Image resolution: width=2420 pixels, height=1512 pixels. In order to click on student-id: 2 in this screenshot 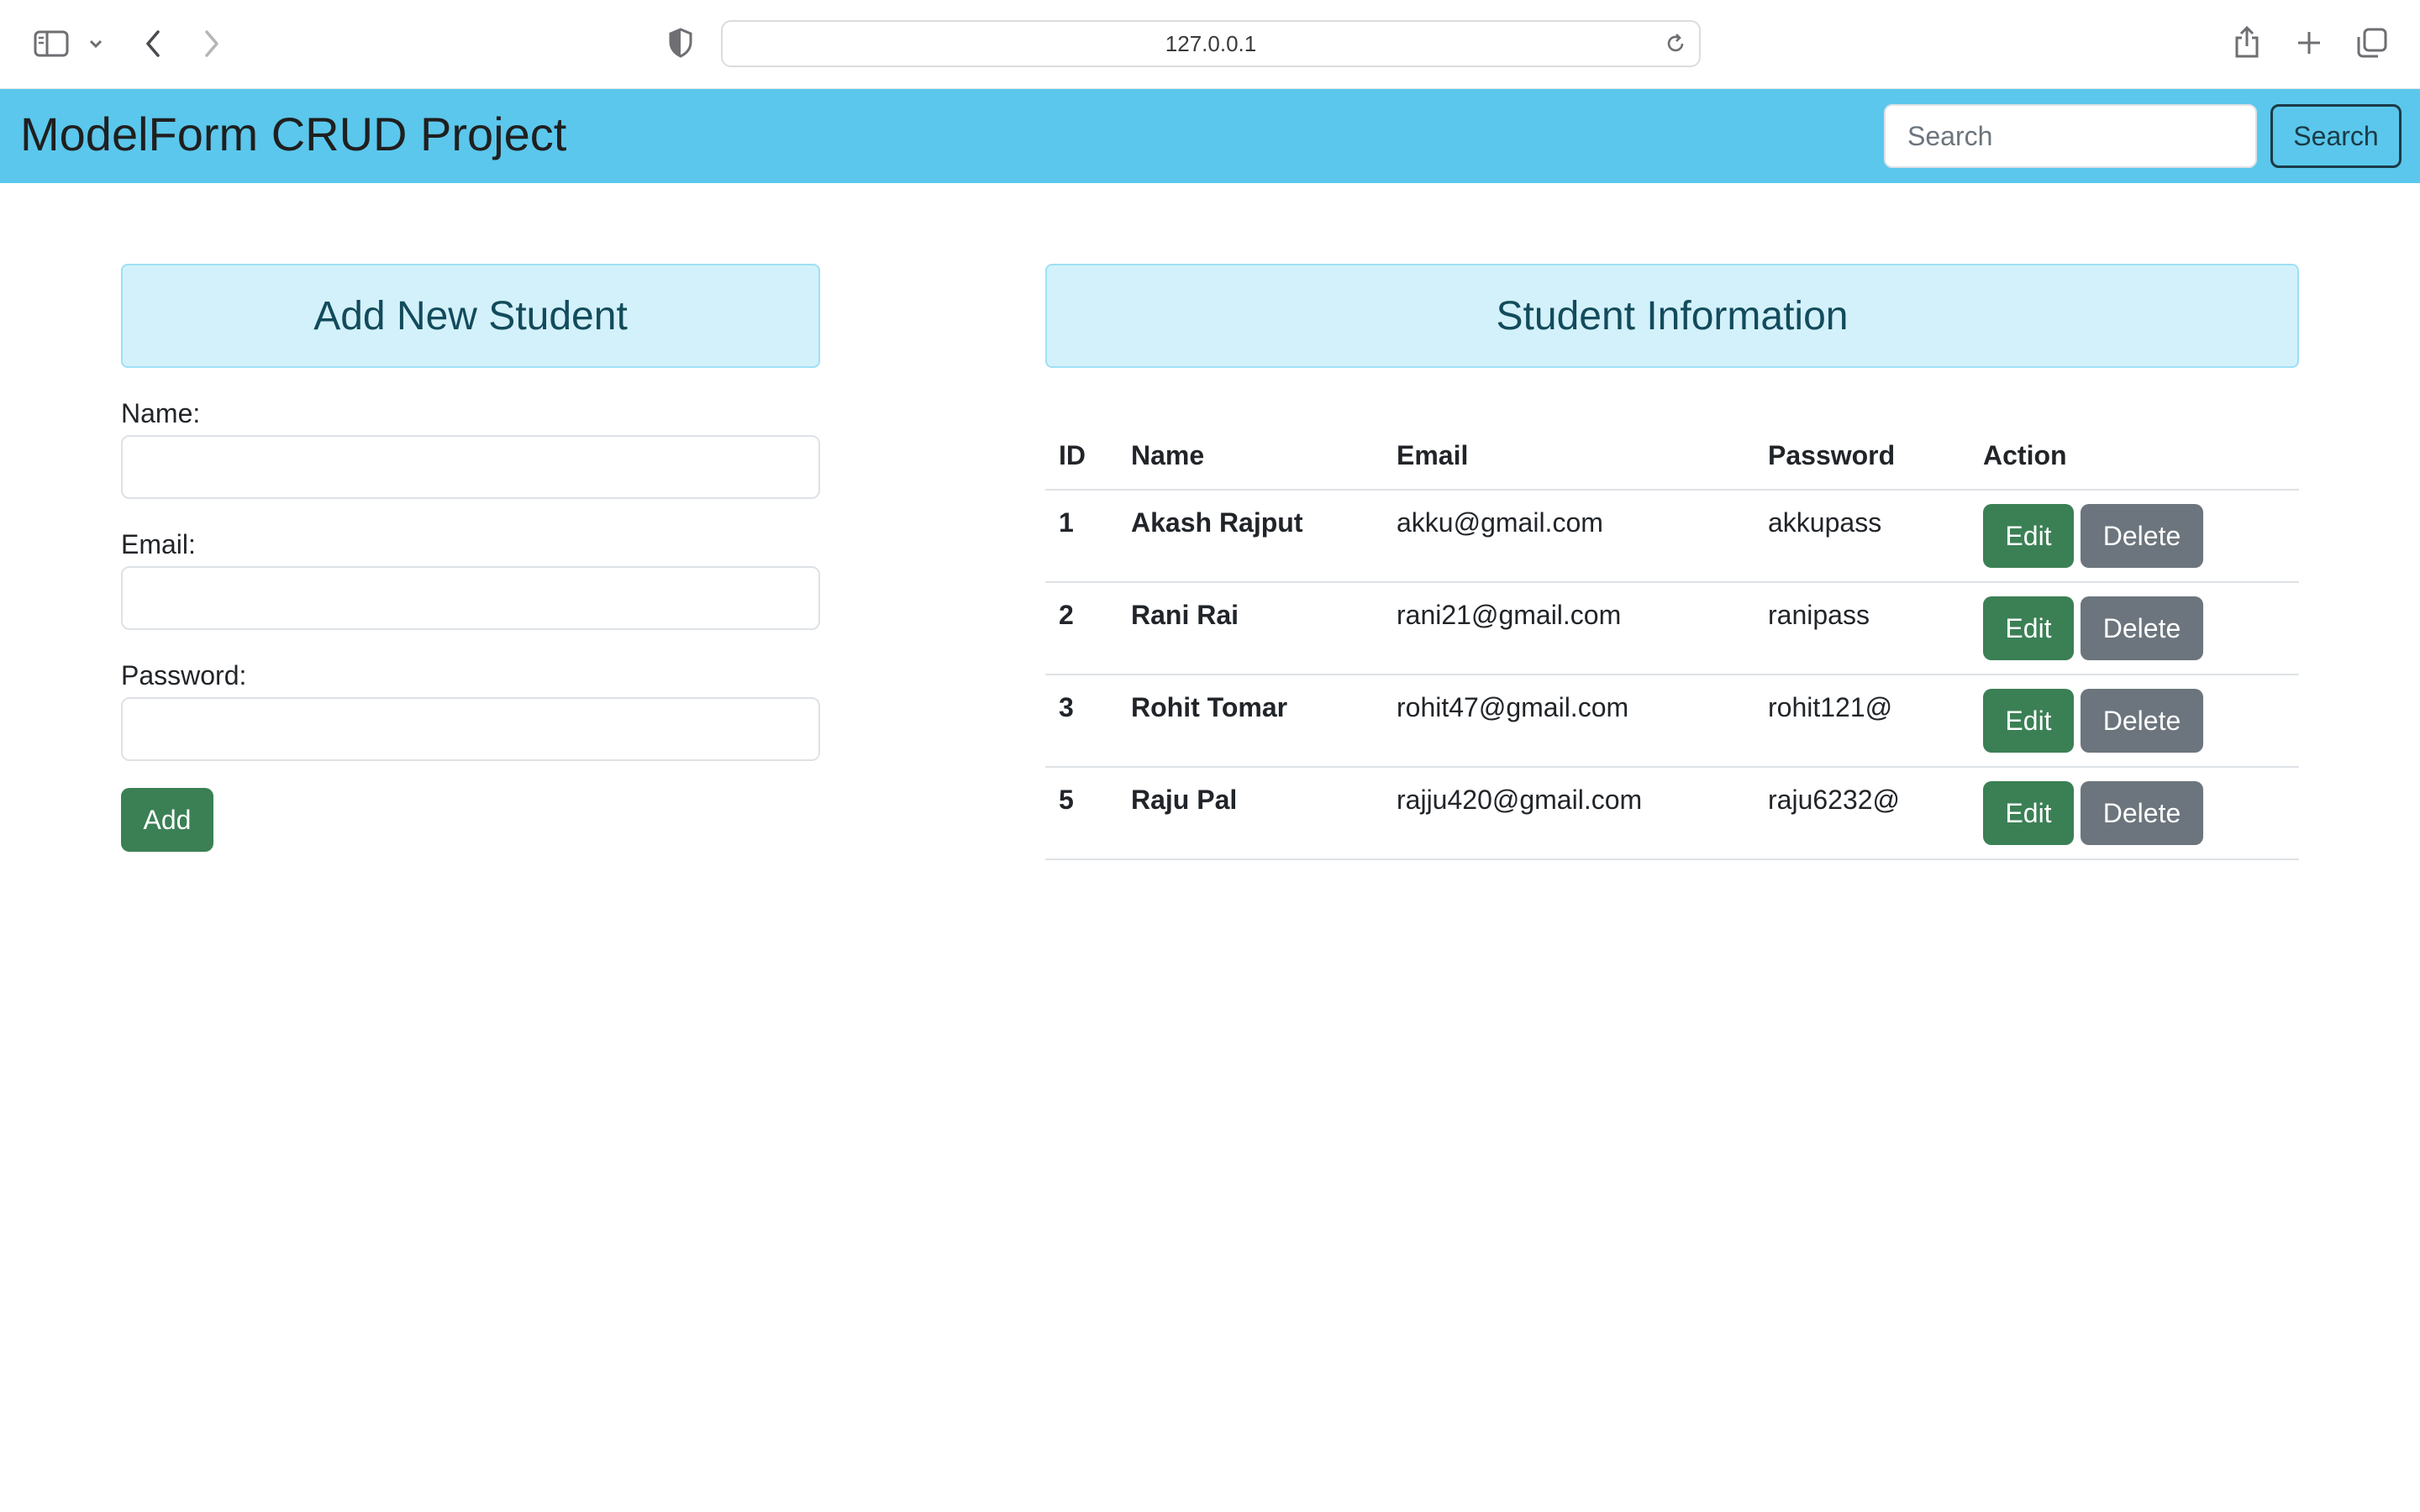, I will do `click(1066, 615)`.